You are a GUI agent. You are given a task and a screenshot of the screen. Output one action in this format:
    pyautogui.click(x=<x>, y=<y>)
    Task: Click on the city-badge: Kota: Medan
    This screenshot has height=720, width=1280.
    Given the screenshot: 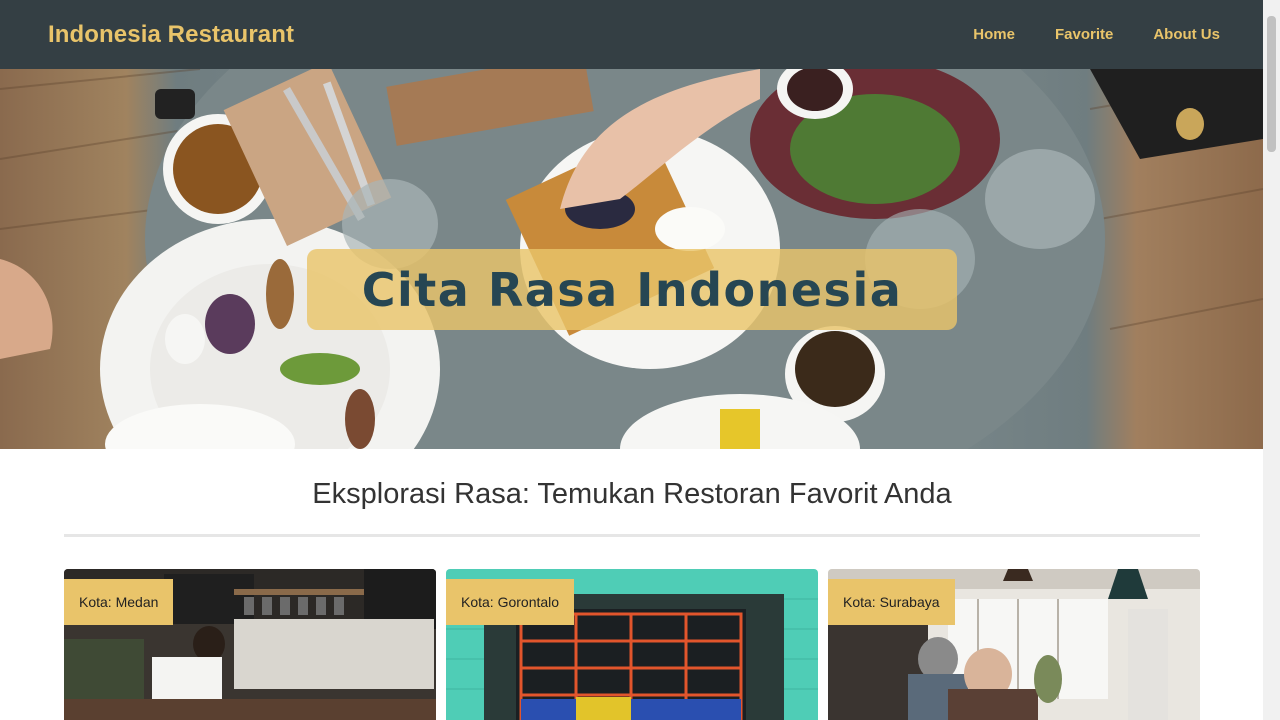 What is the action you would take?
    pyautogui.click(x=119, y=602)
    